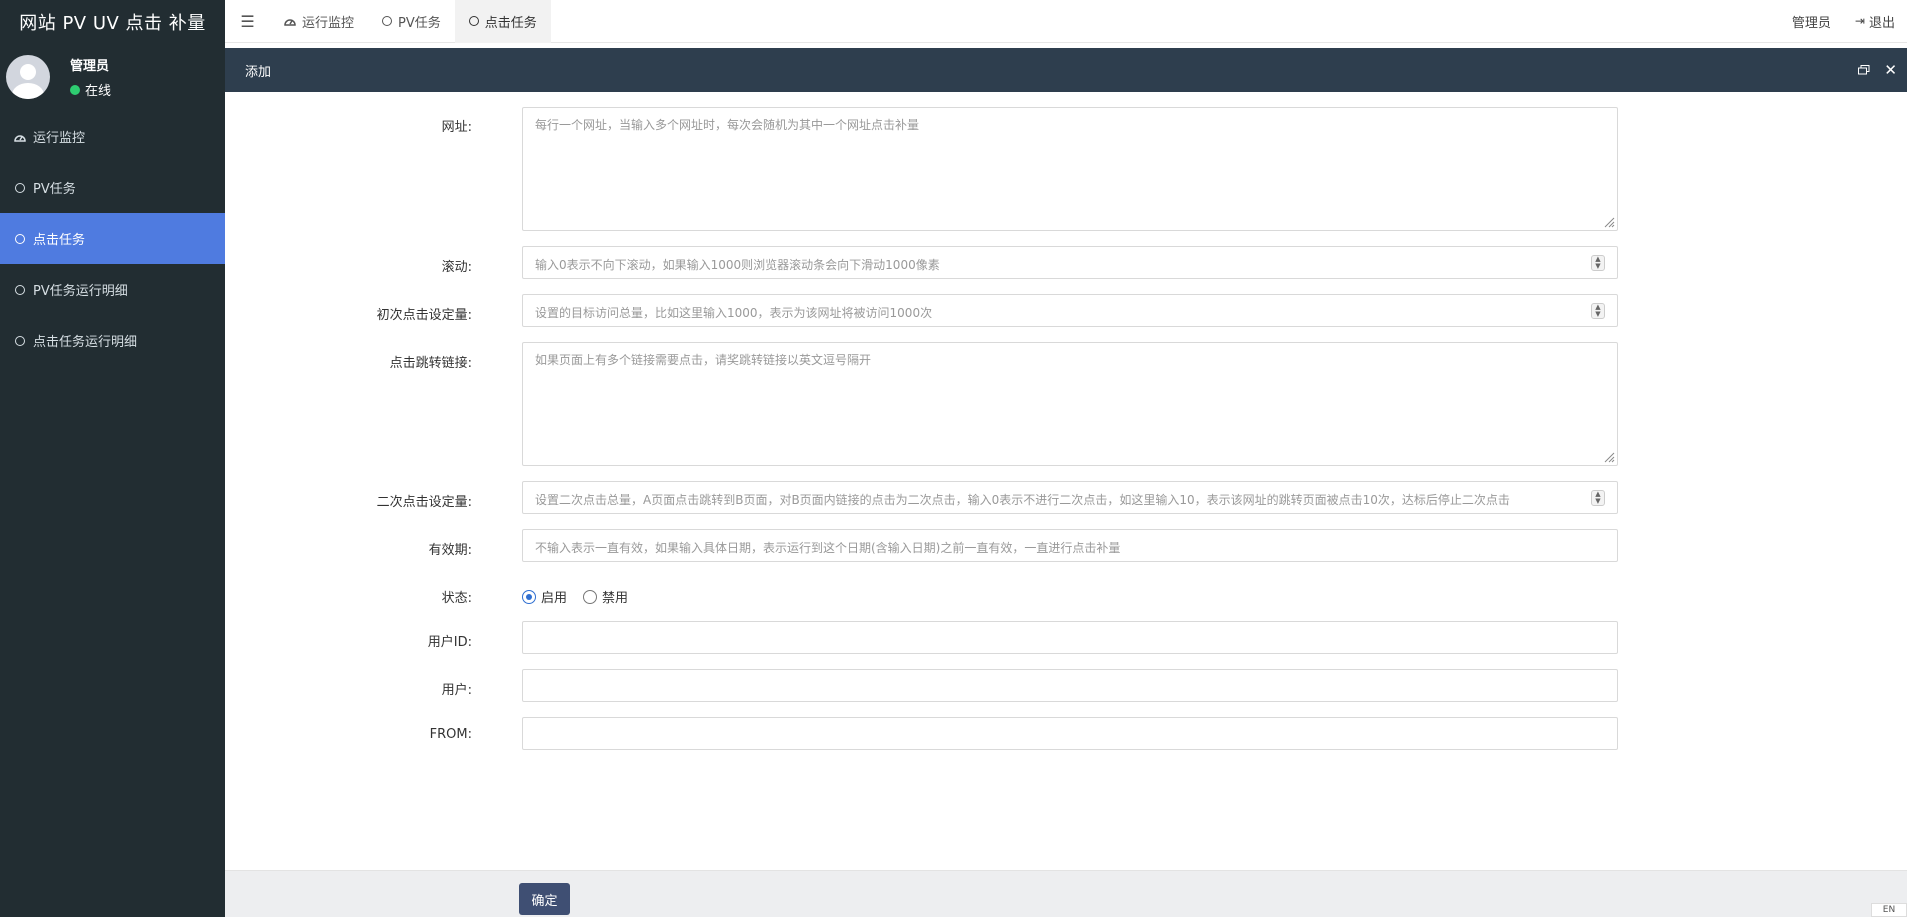 This screenshot has width=1907, height=917. What do you see at coordinates (456, 690) in the screenshot?
I see `user-label: 用户:` at bounding box center [456, 690].